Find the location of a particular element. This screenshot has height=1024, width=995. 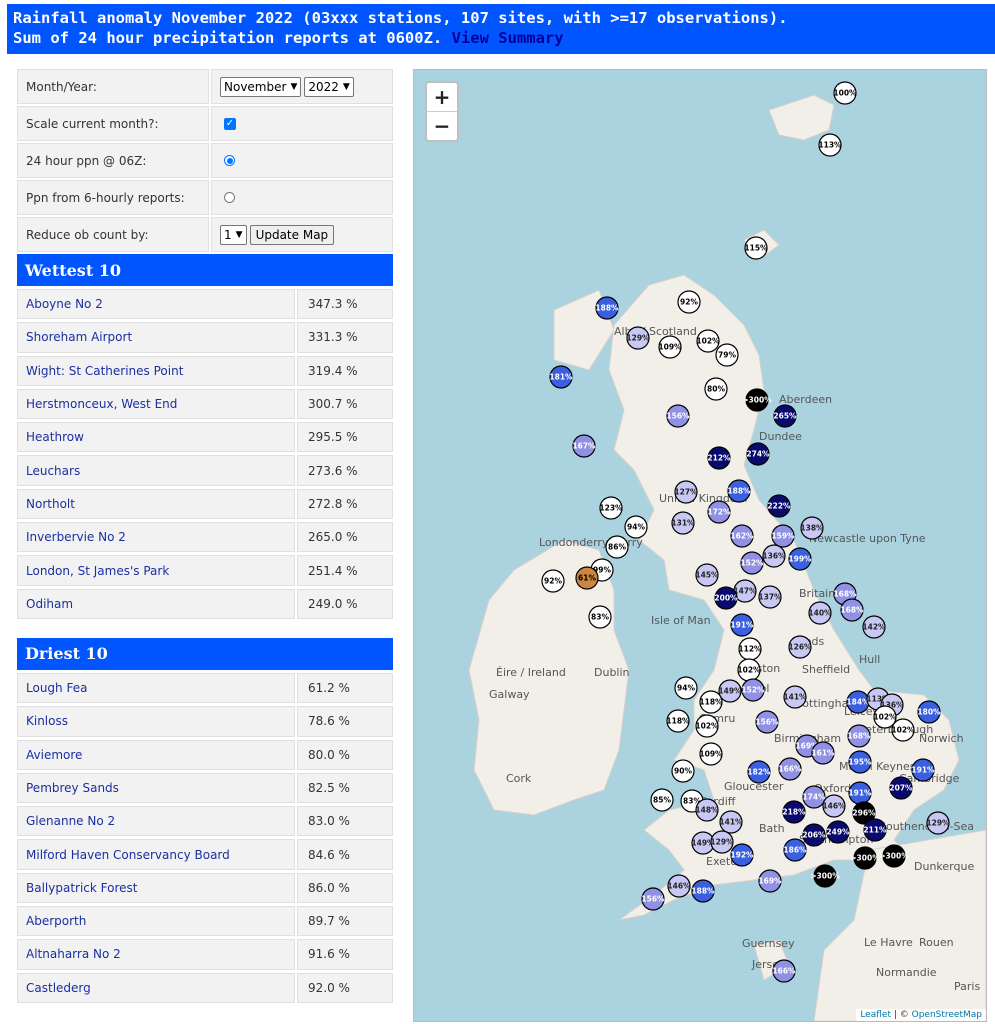

station-marker: 249% is located at coordinates (838, 832).